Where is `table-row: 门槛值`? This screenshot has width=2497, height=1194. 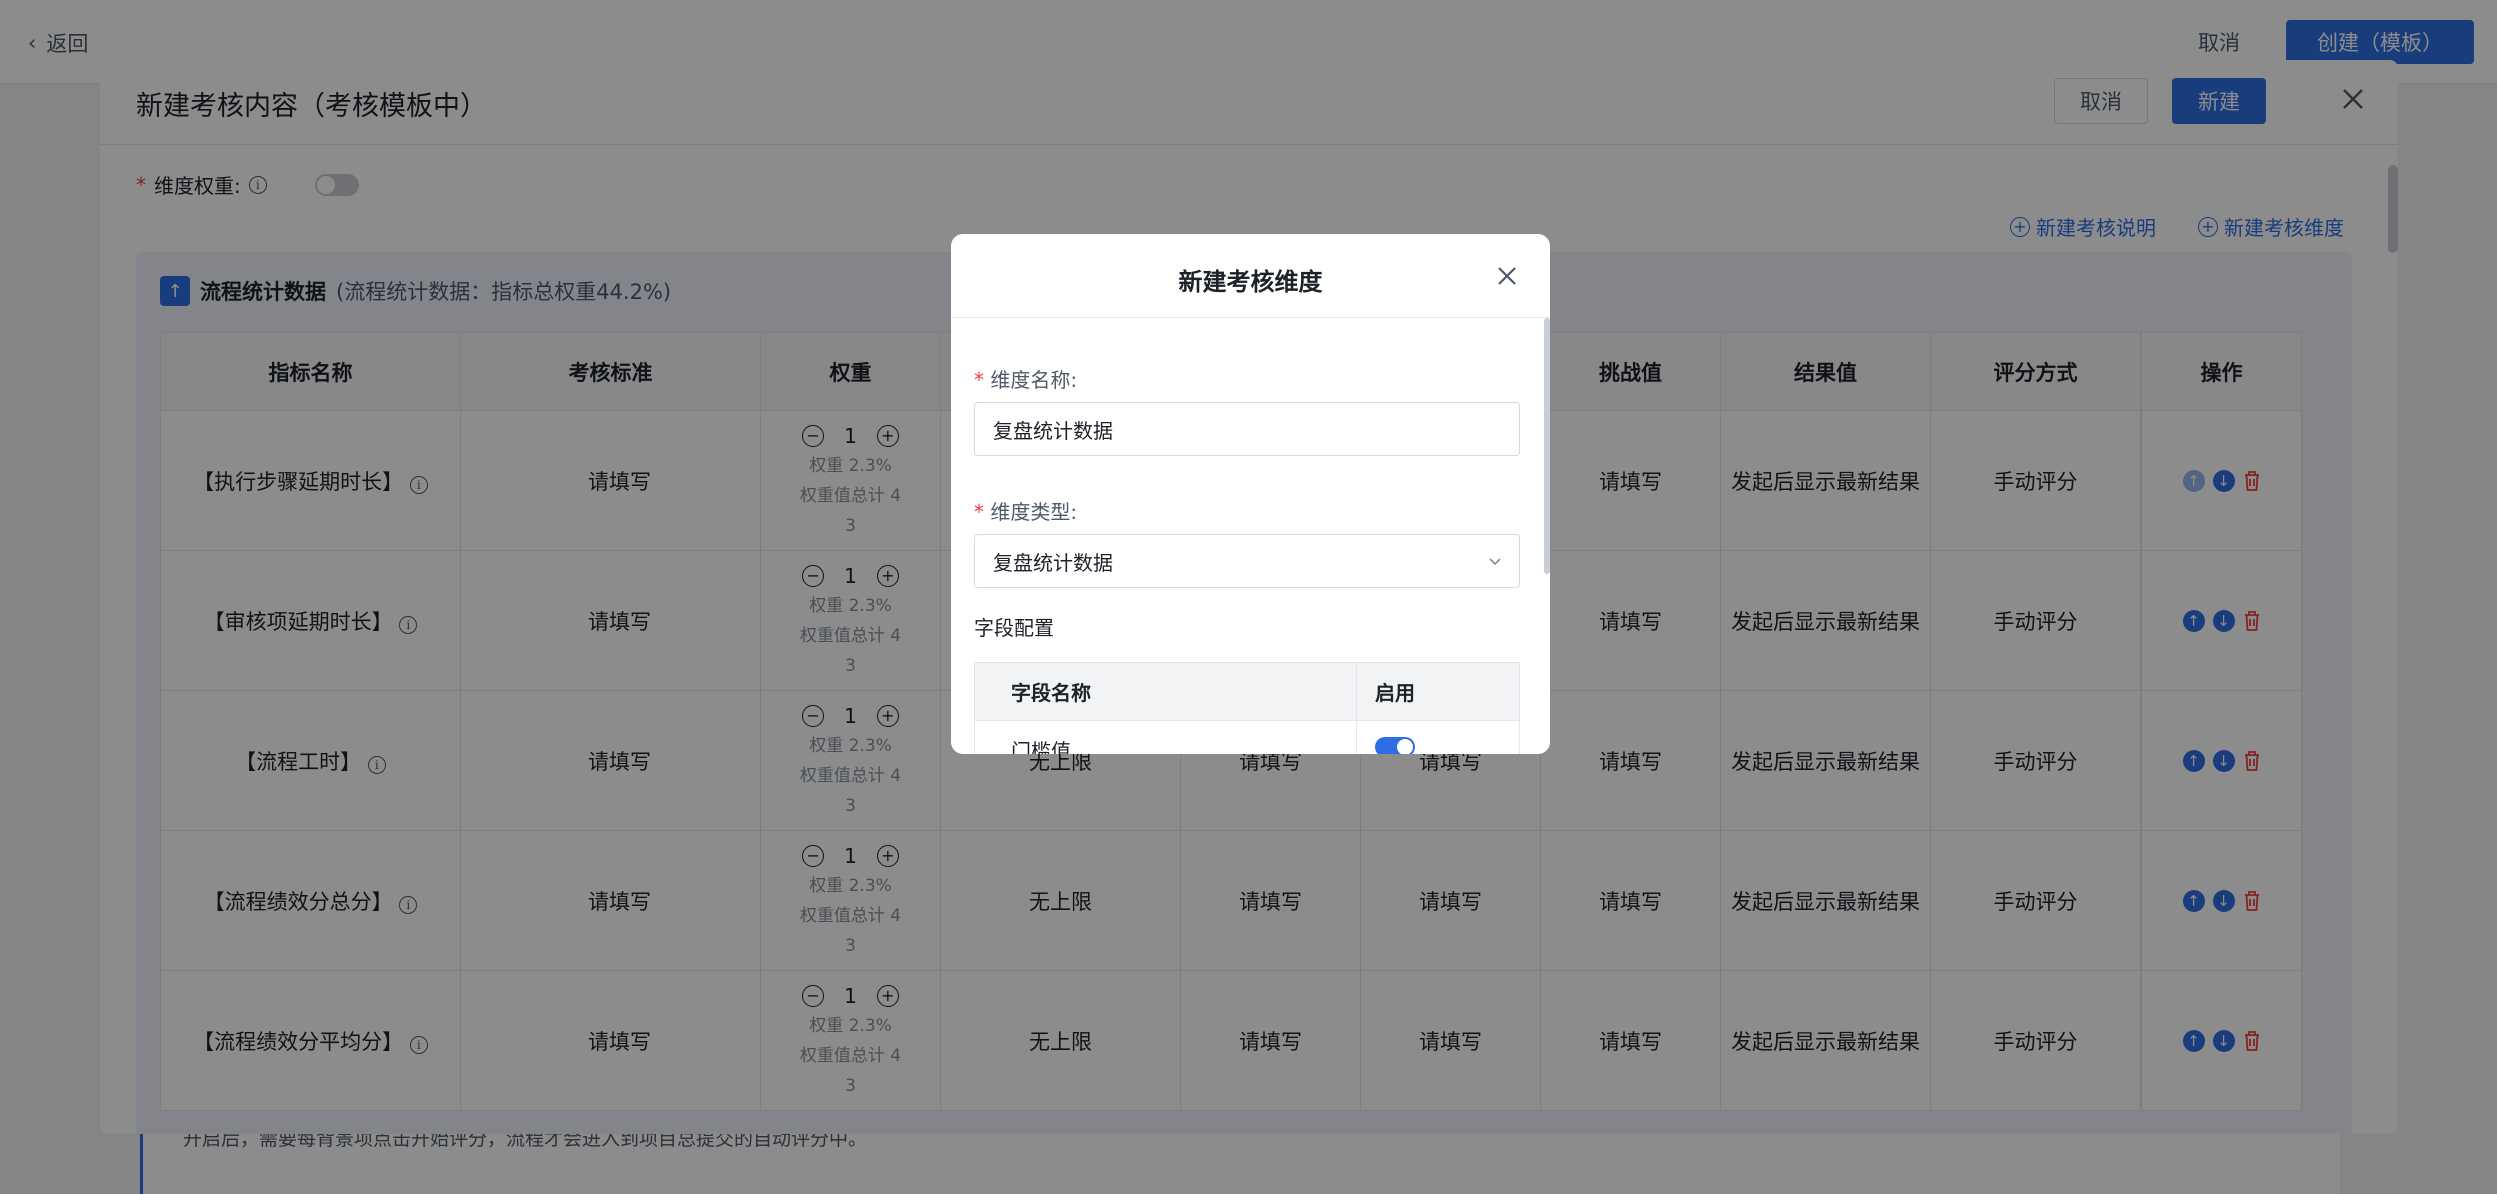 table-row: 门槛值 is located at coordinates (1247, 737).